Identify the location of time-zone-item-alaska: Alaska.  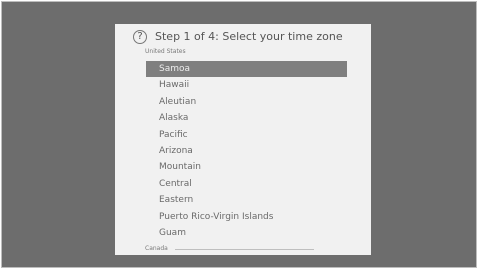
(246, 118).